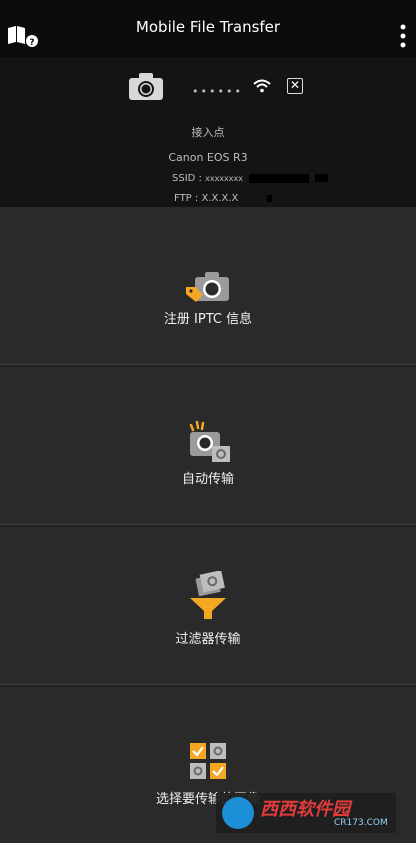 The width and height of the screenshot is (416, 843). I want to click on ftp-label: FTP :, so click(186, 198).